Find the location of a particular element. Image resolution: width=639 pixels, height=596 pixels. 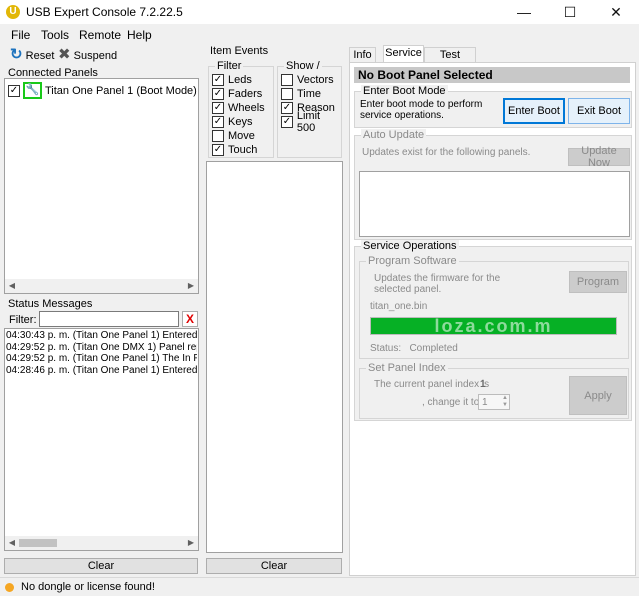

program-status: Status: Completed is located at coordinates (414, 348).